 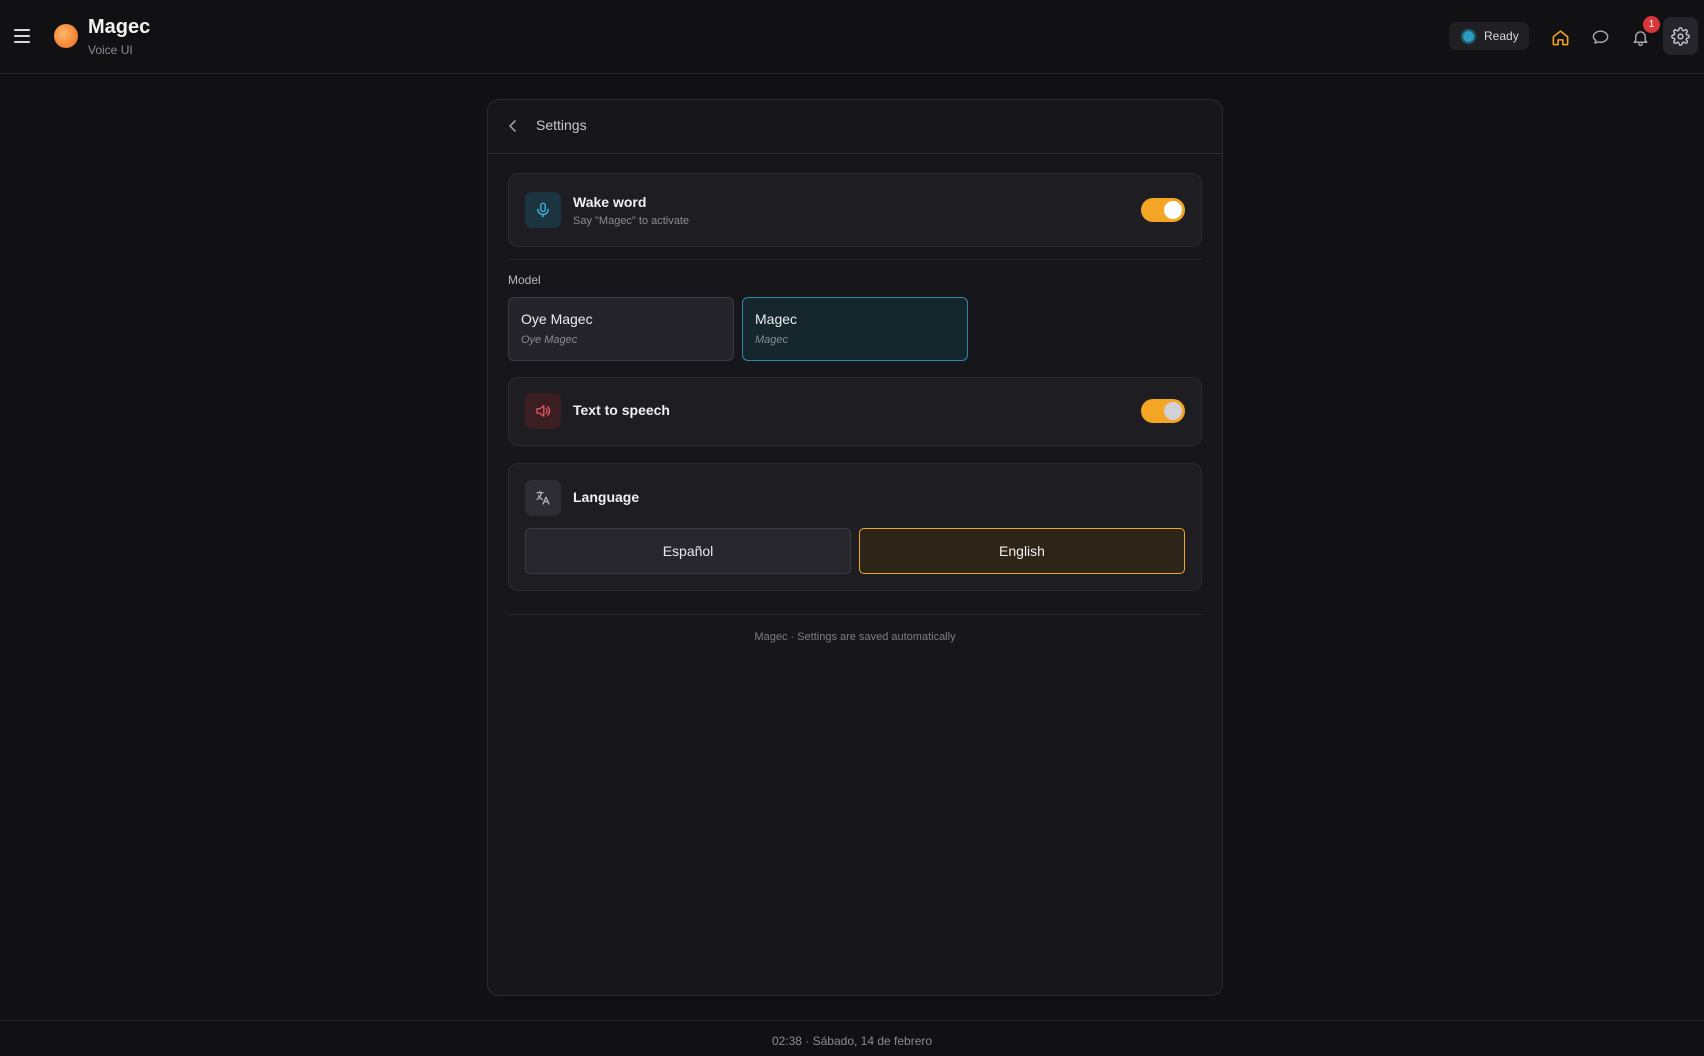 I want to click on logo-icon, so click(x=66, y=36).